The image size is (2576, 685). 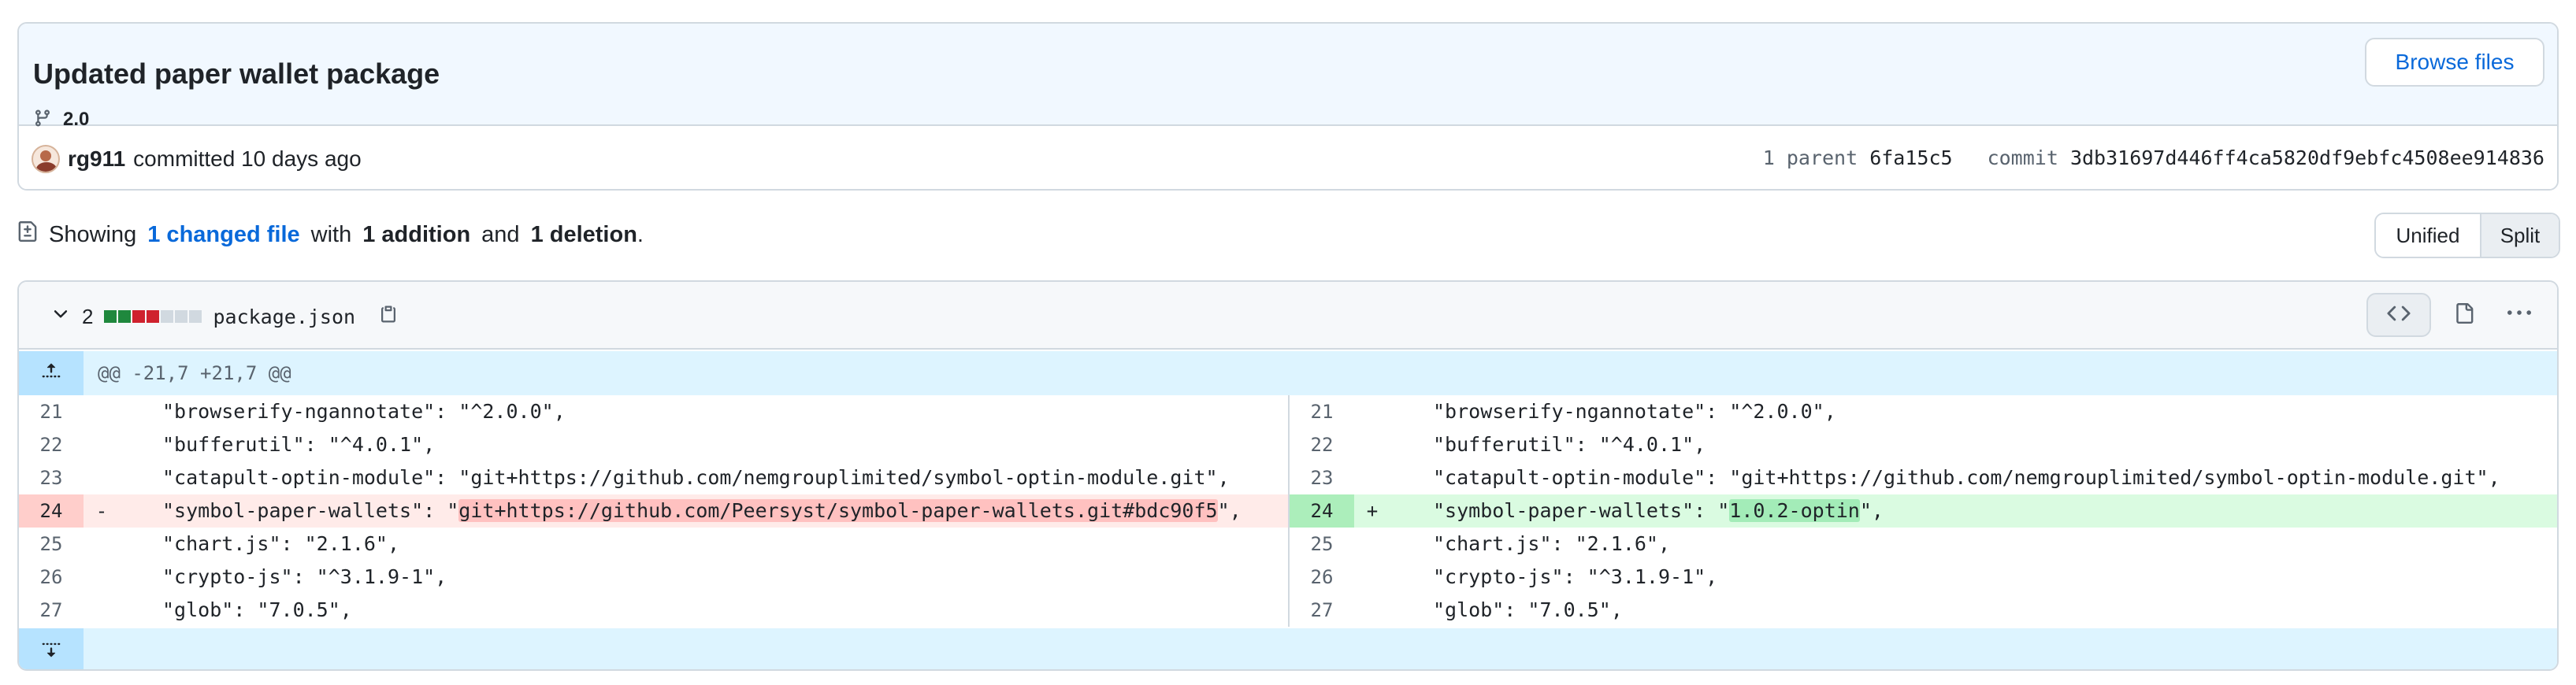 What do you see at coordinates (2428, 235) in the screenshot?
I see `unified-view-button: Unified` at bounding box center [2428, 235].